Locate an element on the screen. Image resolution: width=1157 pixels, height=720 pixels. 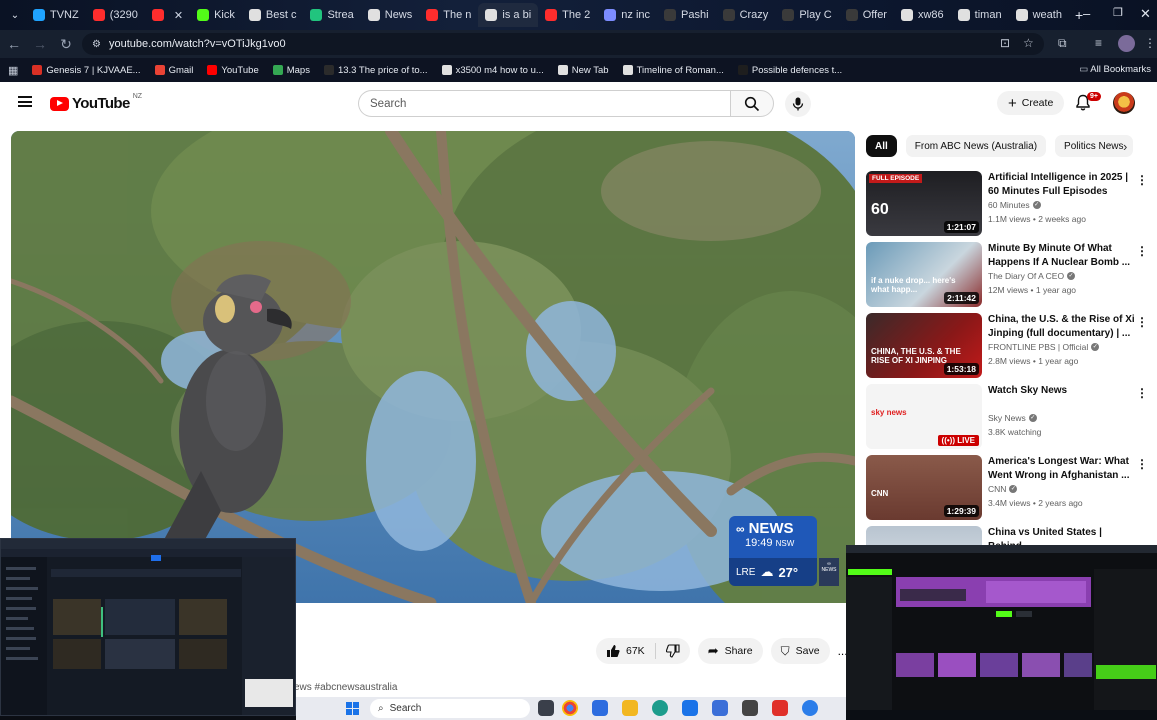
browser-tab: Kick is located at coordinates (216, 15).